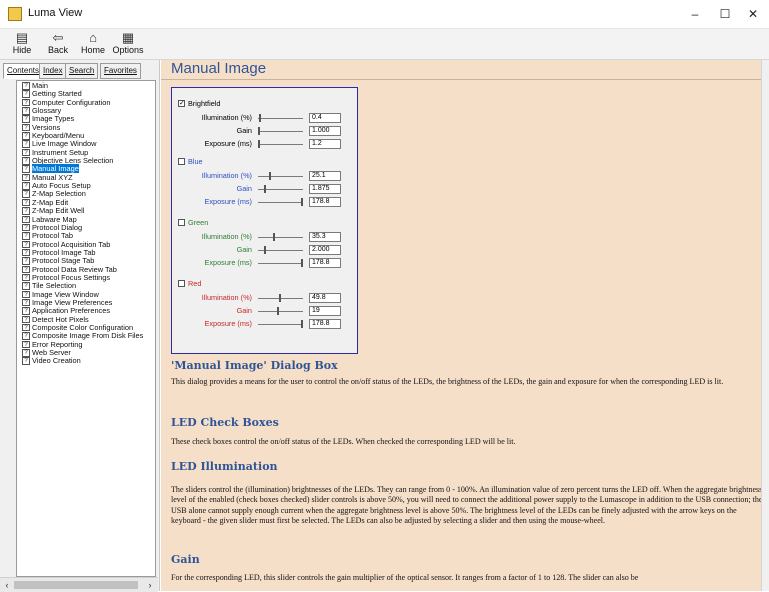 The image size is (769, 592). Describe the element at coordinates (23, 71) in the screenshot. I see `tab-contents: Contents` at that location.